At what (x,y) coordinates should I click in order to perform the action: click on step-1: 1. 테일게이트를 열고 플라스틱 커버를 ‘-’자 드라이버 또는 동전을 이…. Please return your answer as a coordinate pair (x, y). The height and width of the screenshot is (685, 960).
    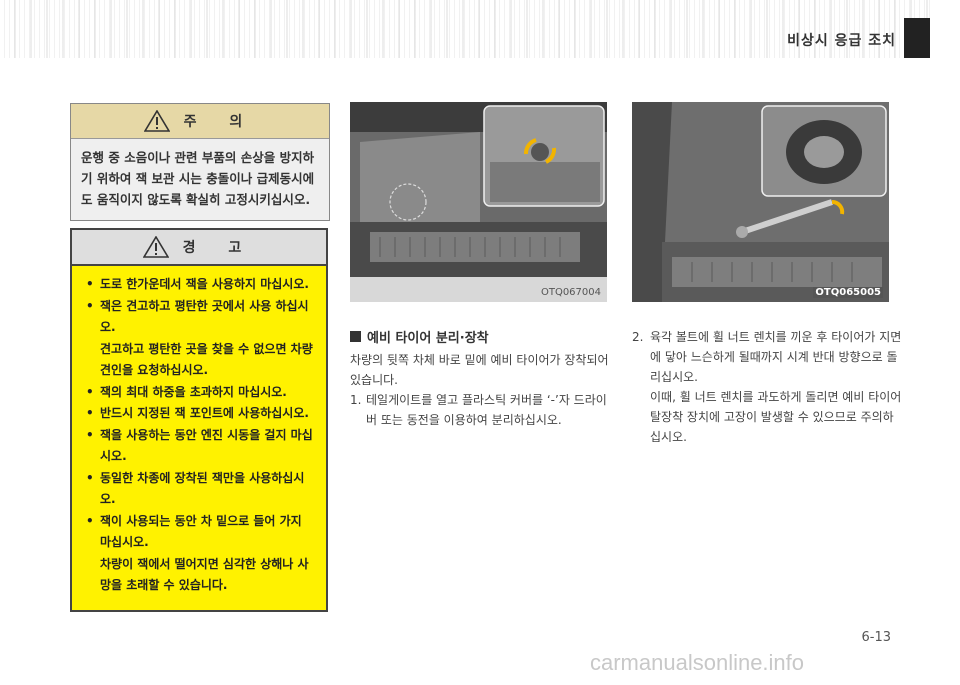
    Looking at the image, I should click on (482, 410).